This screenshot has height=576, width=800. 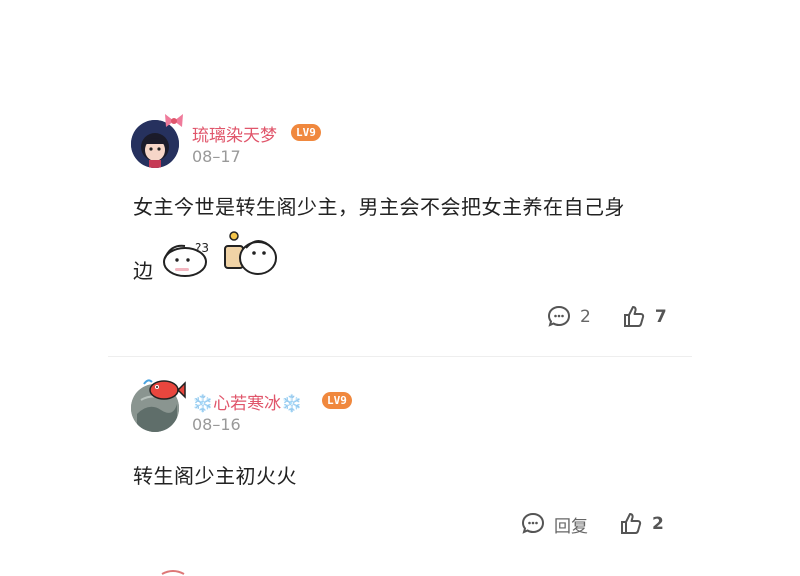 I want to click on username: ❄️心若寒冰❄️, so click(x=247, y=401).